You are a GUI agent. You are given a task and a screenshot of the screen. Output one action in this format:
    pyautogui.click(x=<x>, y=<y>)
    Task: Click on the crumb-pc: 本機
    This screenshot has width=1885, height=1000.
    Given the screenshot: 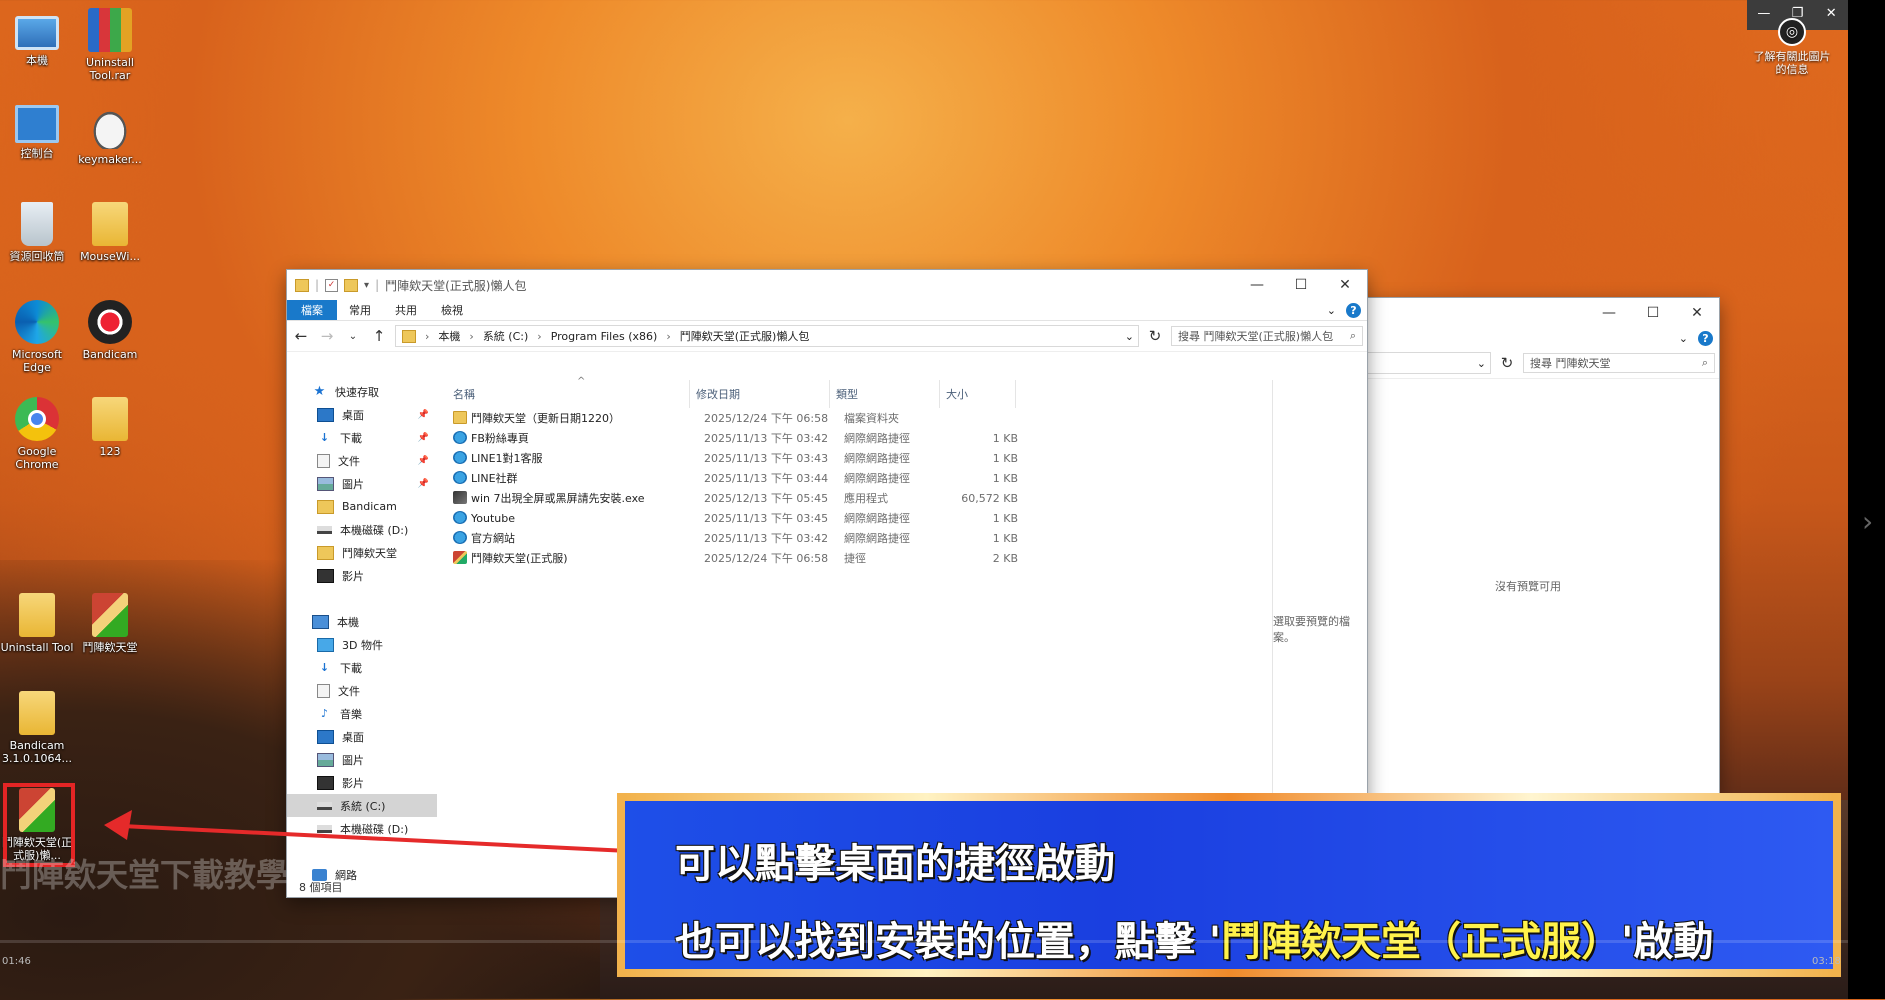 What is the action you would take?
    pyautogui.click(x=449, y=336)
    